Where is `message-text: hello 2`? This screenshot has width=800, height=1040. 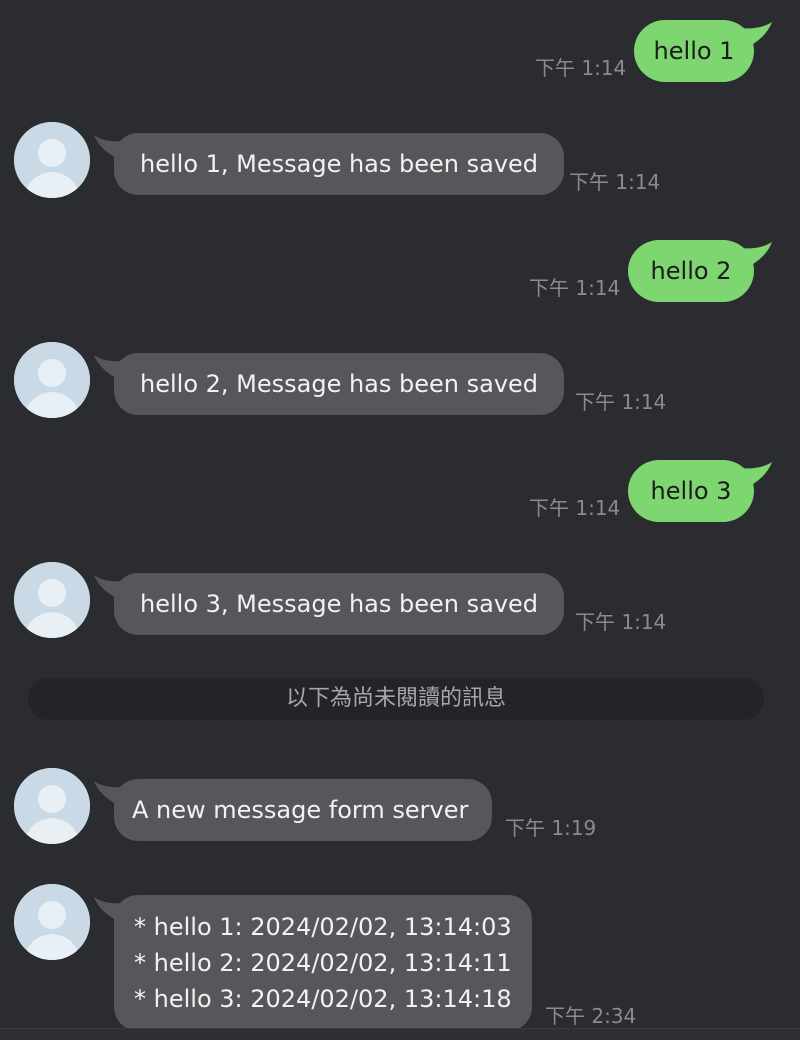
message-text: hello 2 is located at coordinates (691, 271).